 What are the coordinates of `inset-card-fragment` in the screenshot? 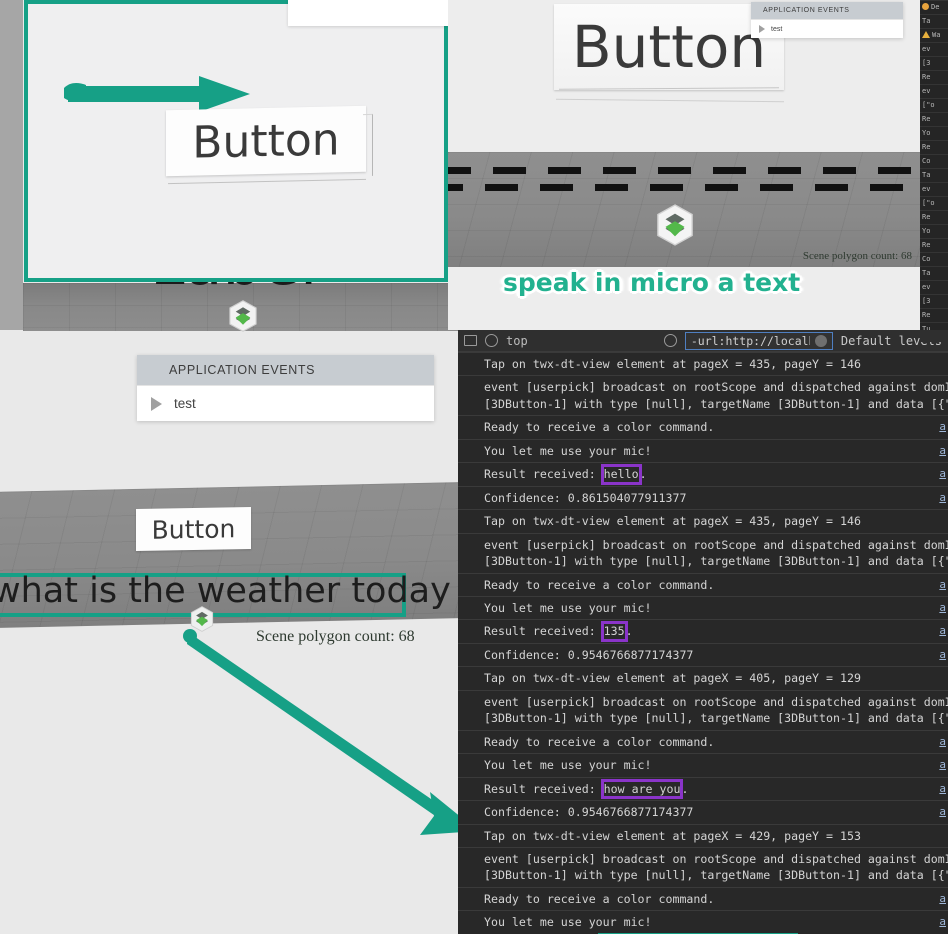 It's located at (368, 13).